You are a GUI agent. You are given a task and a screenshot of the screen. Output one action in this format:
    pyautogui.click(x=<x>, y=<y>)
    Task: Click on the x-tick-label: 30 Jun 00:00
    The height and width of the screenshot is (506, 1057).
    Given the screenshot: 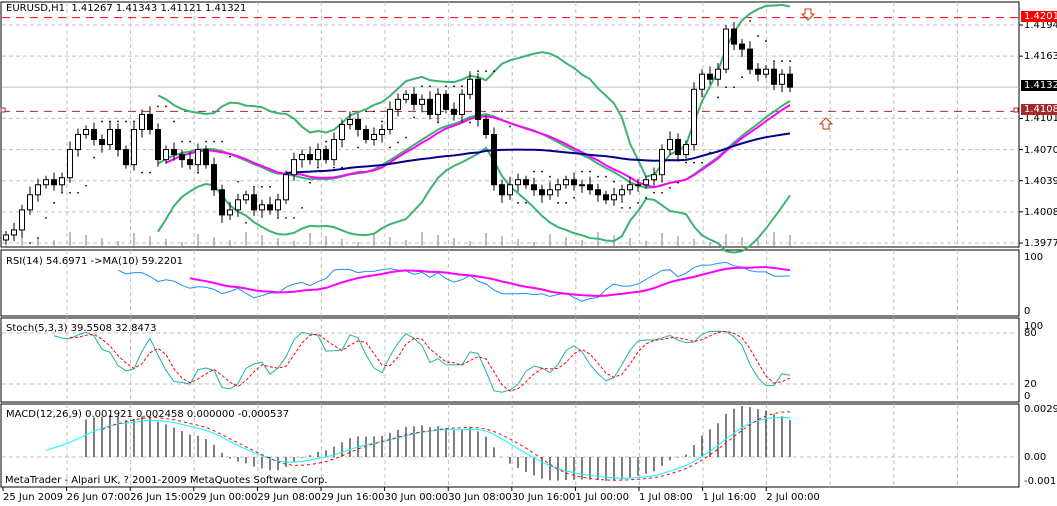 What is the action you would take?
    pyautogui.click(x=416, y=497)
    